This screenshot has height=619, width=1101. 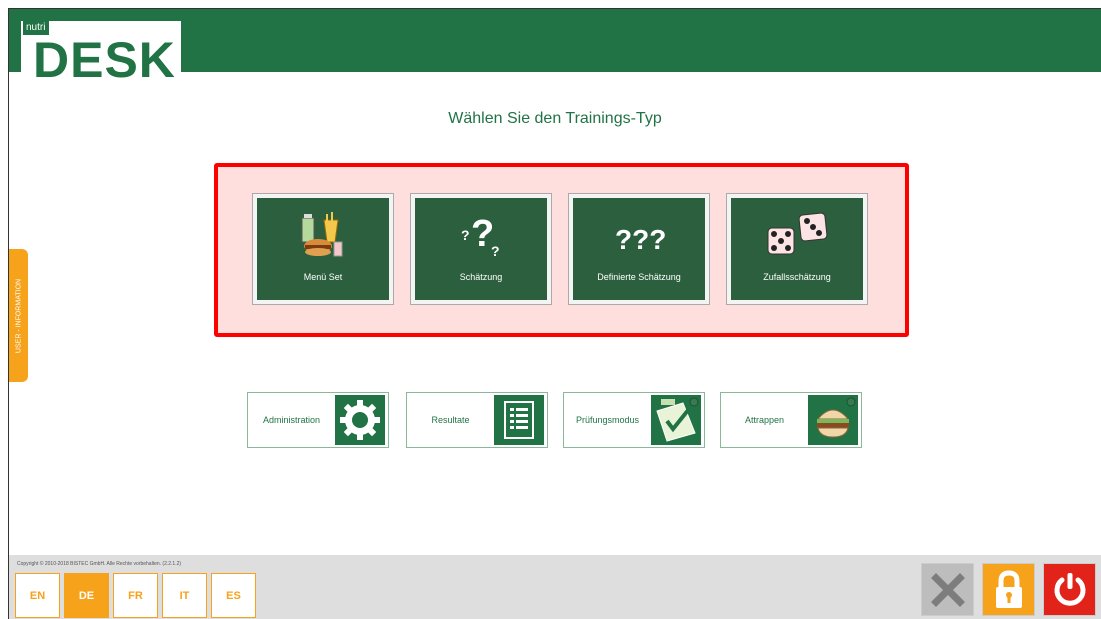 I want to click on administration-button: Administration, so click(x=318, y=420).